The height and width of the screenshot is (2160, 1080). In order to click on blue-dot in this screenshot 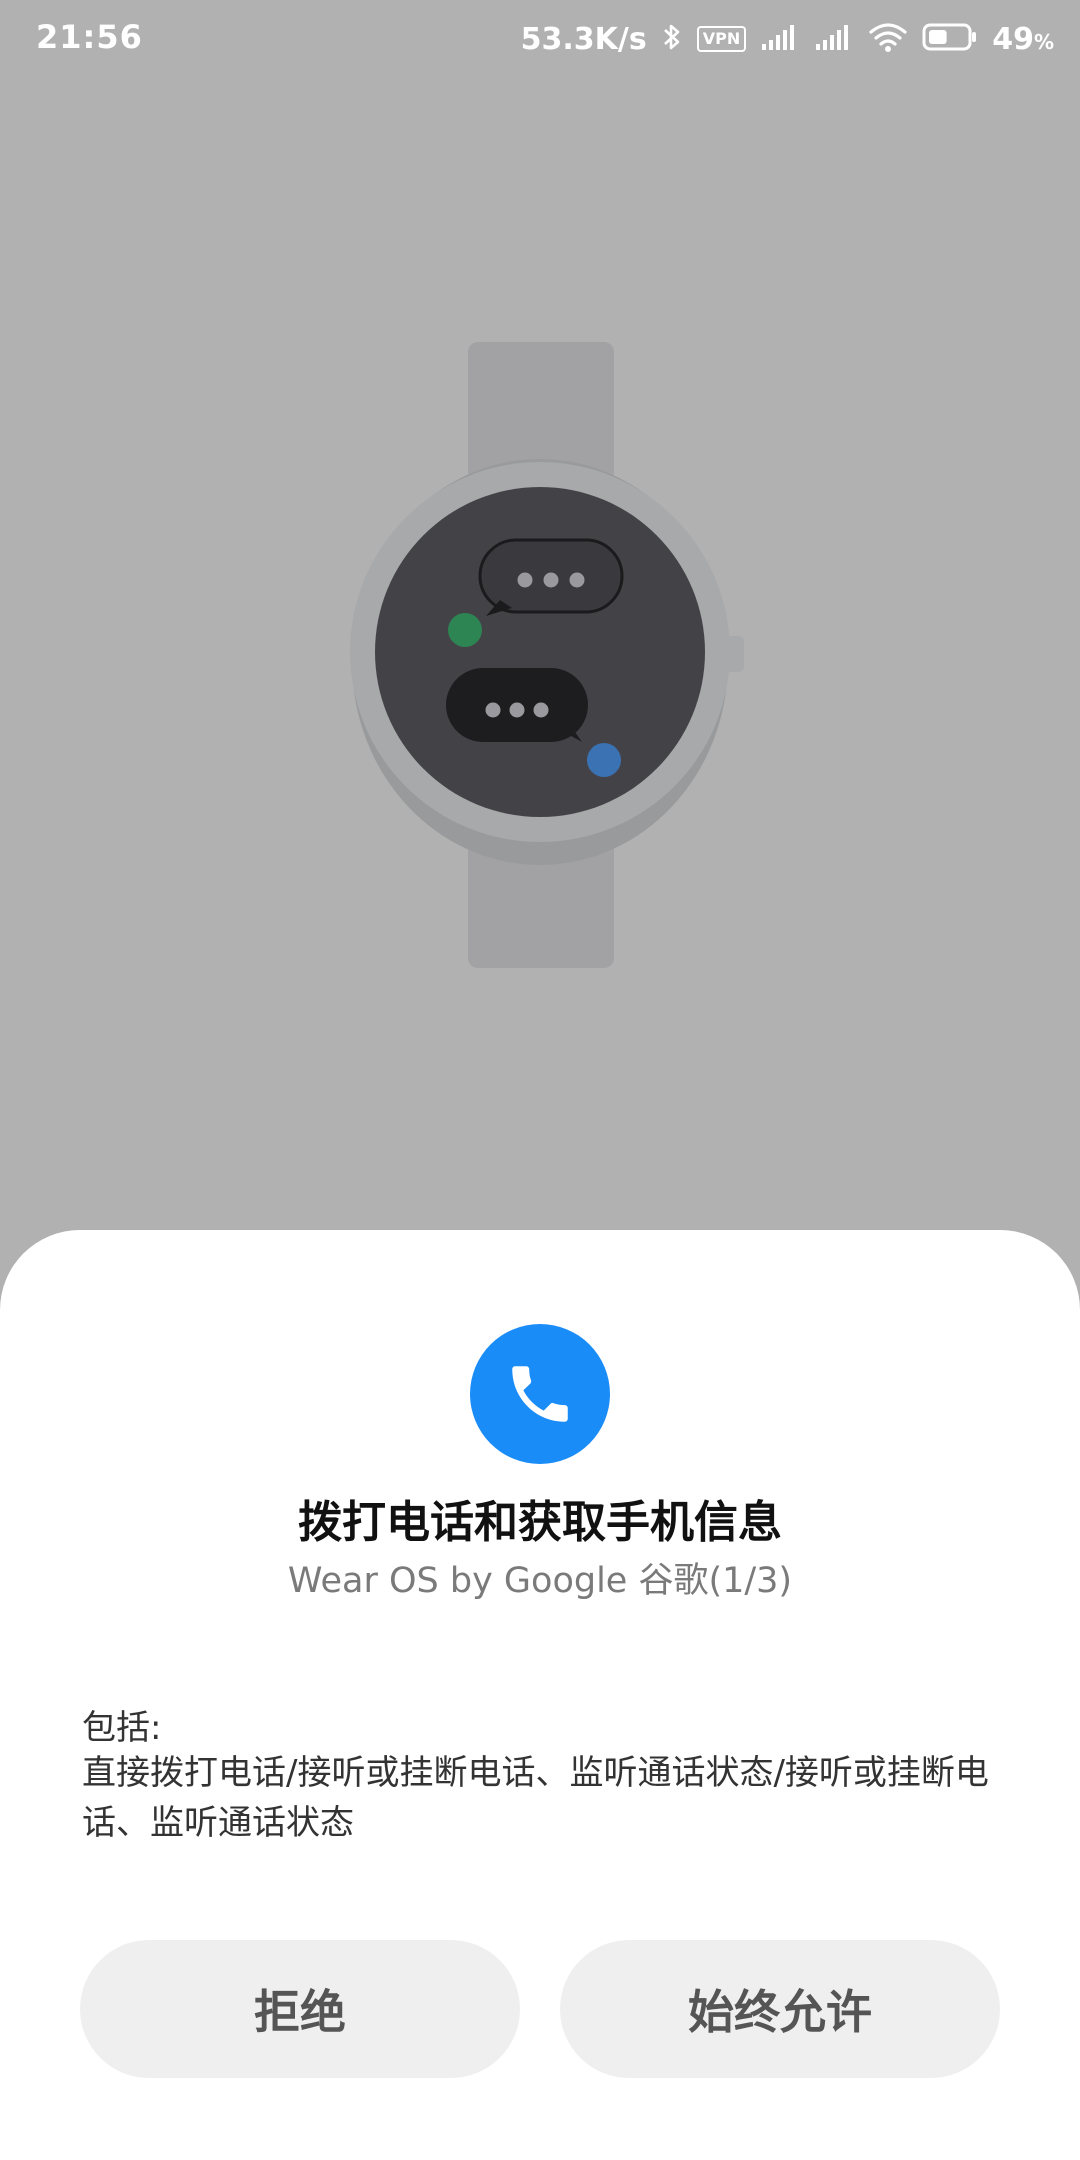, I will do `click(604, 760)`.